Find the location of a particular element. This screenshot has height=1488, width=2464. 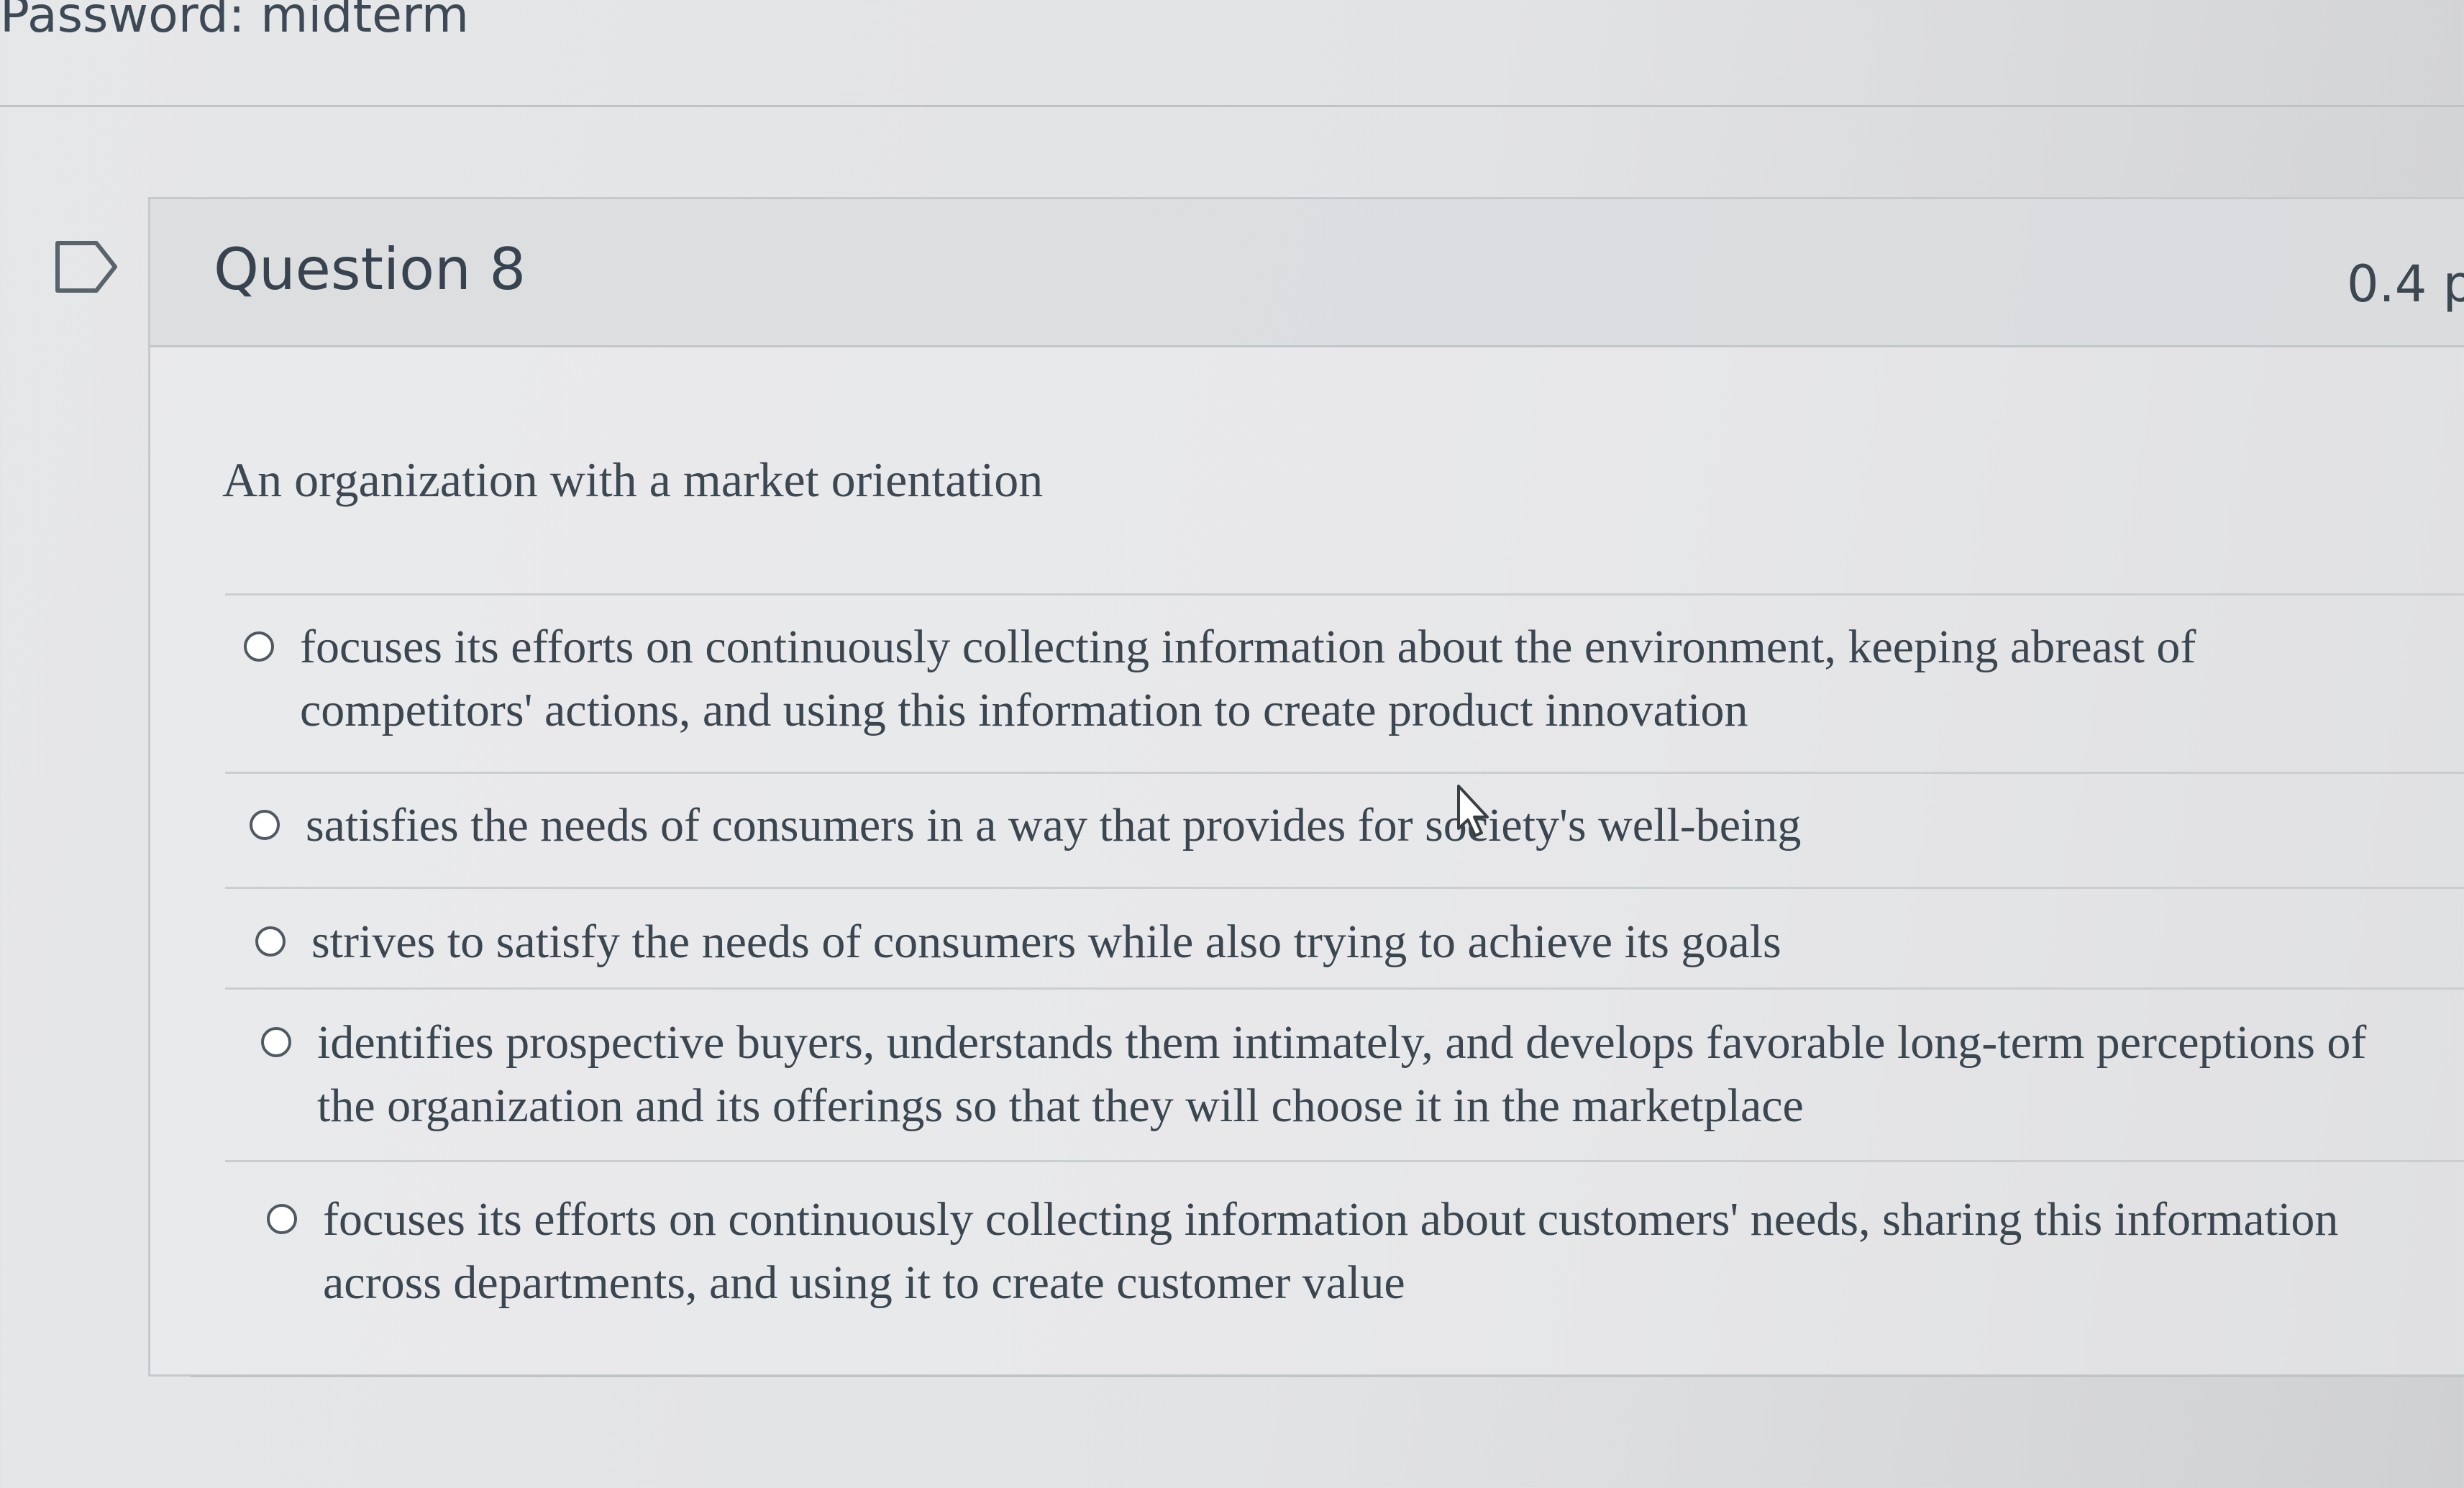

password-text: Password: midterm is located at coordinates (234, 22).